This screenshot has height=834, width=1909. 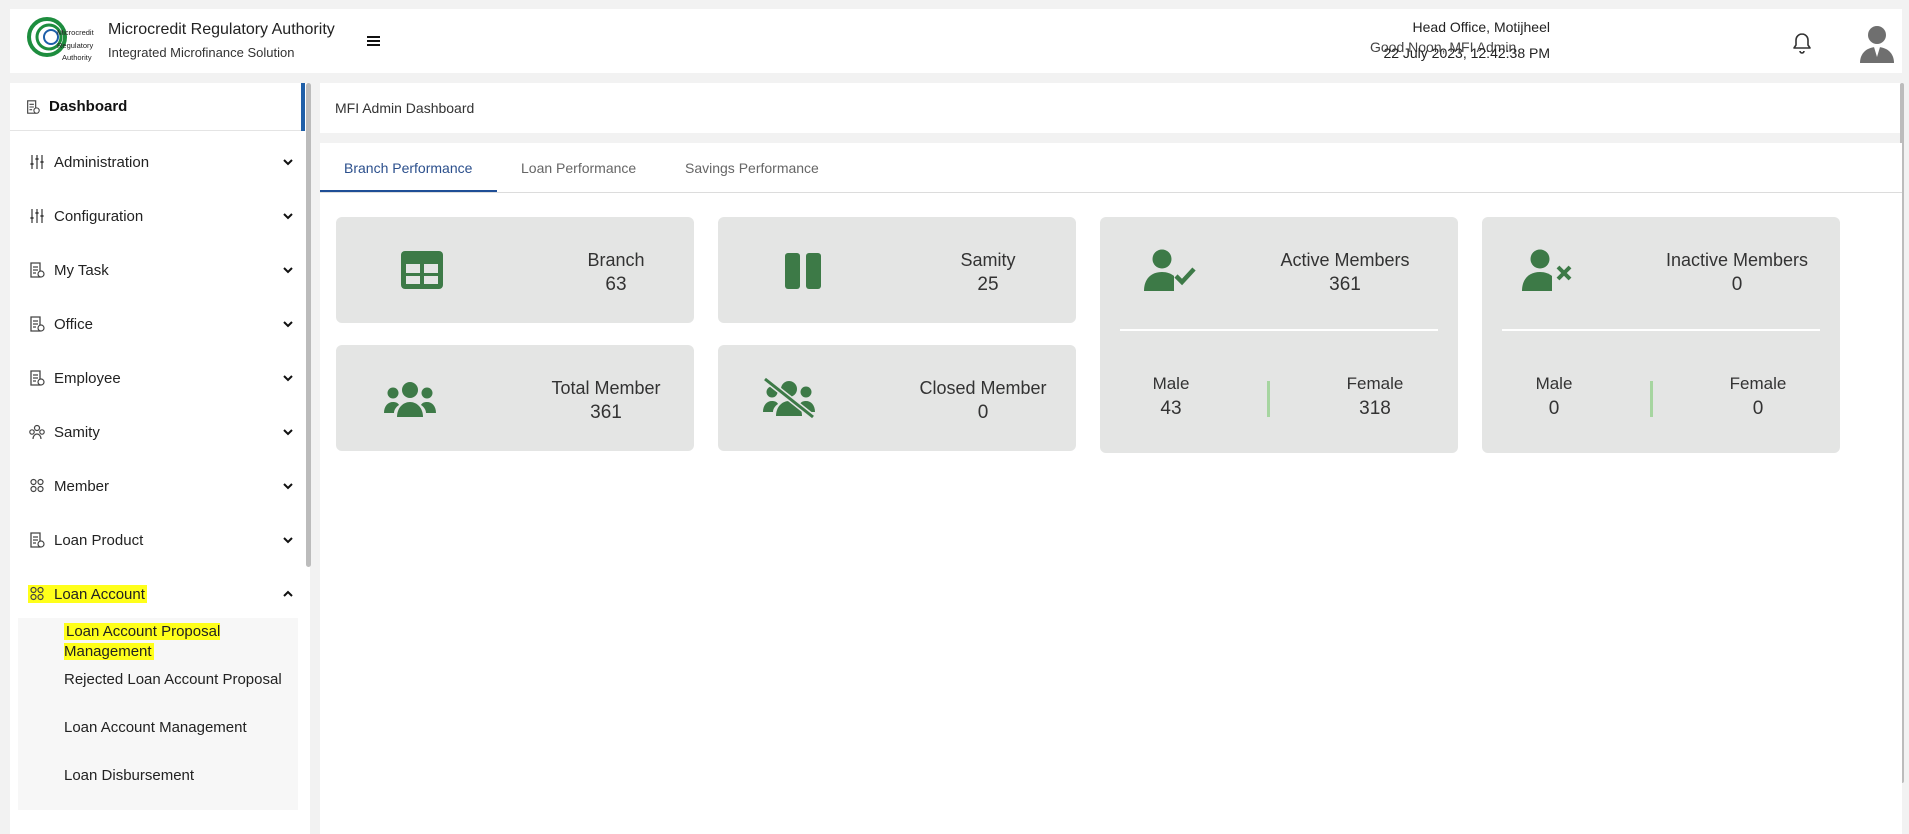 What do you see at coordinates (142, 641) in the screenshot?
I see `submenu-item-label: Loan Account Proposal Management` at bounding box center [142, 641].